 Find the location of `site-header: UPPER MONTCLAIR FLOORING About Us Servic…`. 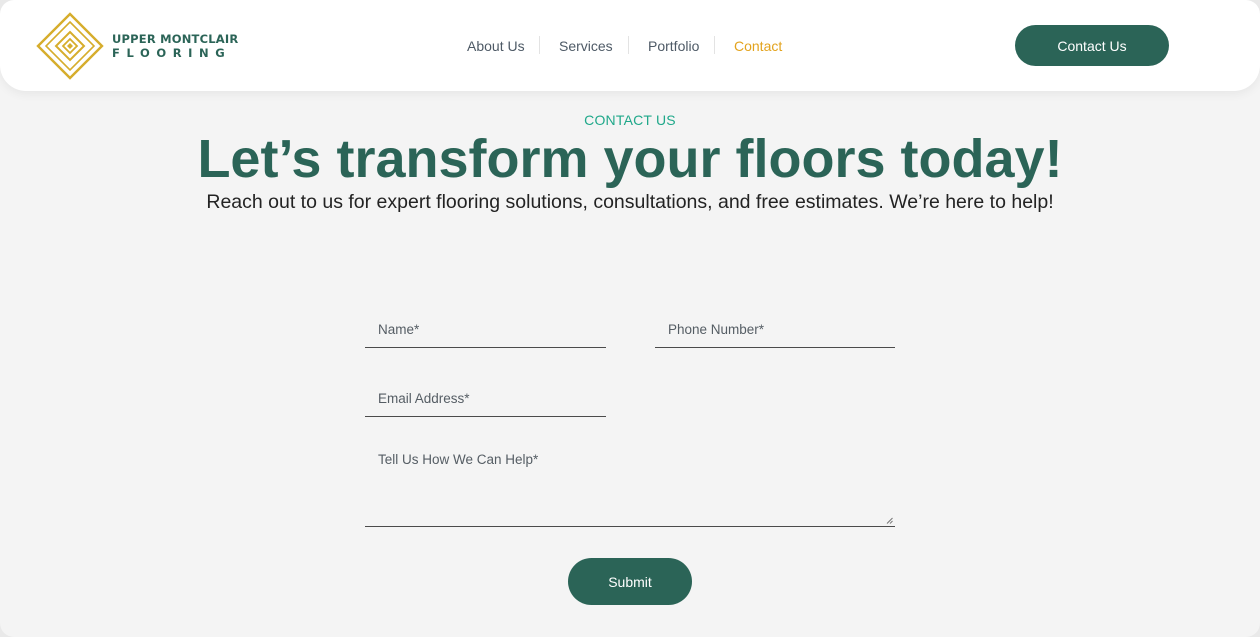

site-header: UPPER MONTCLAIR FLOORING About Us Servic… is located at coordinates (630, 45).